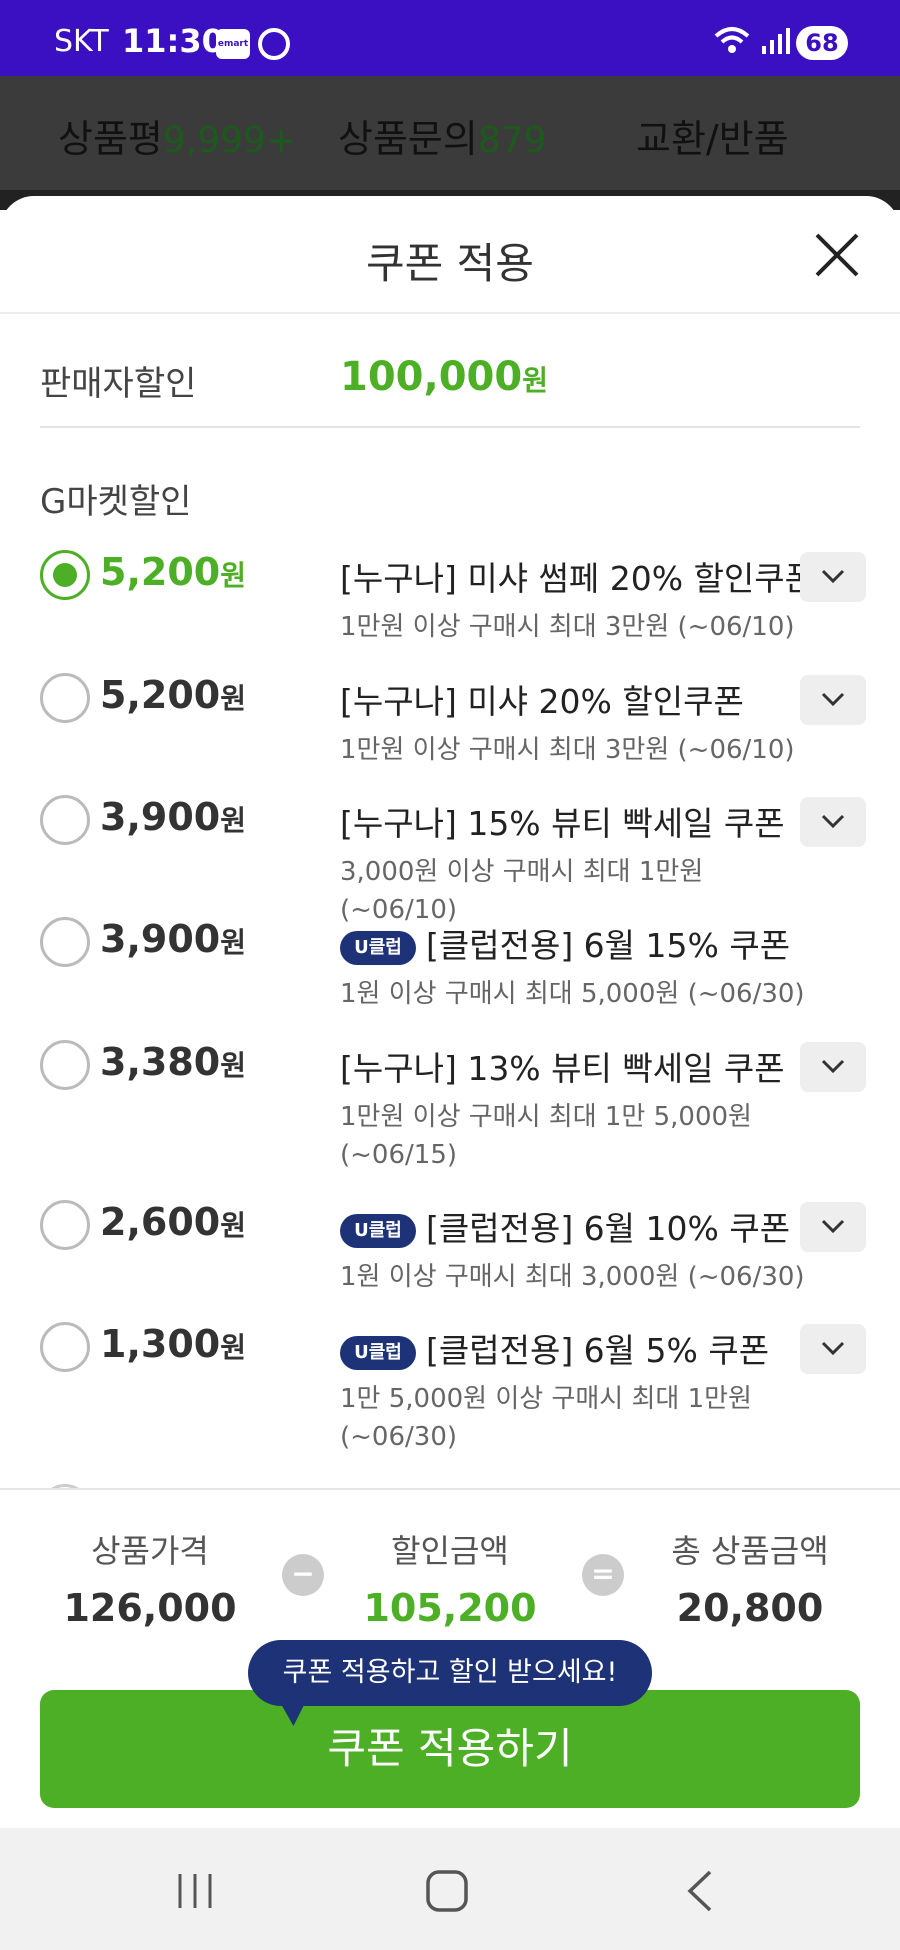 This screenshot has height=1950, width=900. I want to click on tab-exchange-label: 교환/반품, so click(712, 139).